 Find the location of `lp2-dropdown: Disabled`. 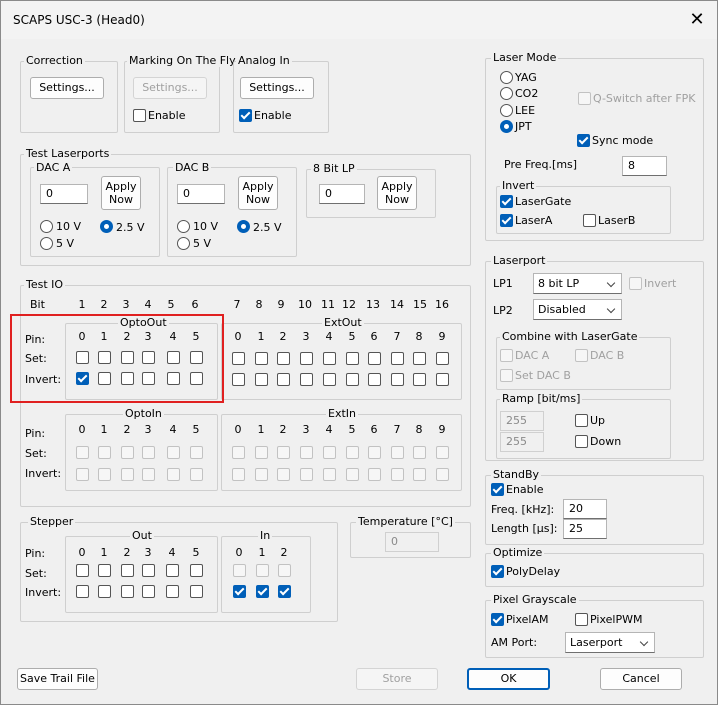

lp2-dropdown: Disabled is located at coordinates (577, 309).